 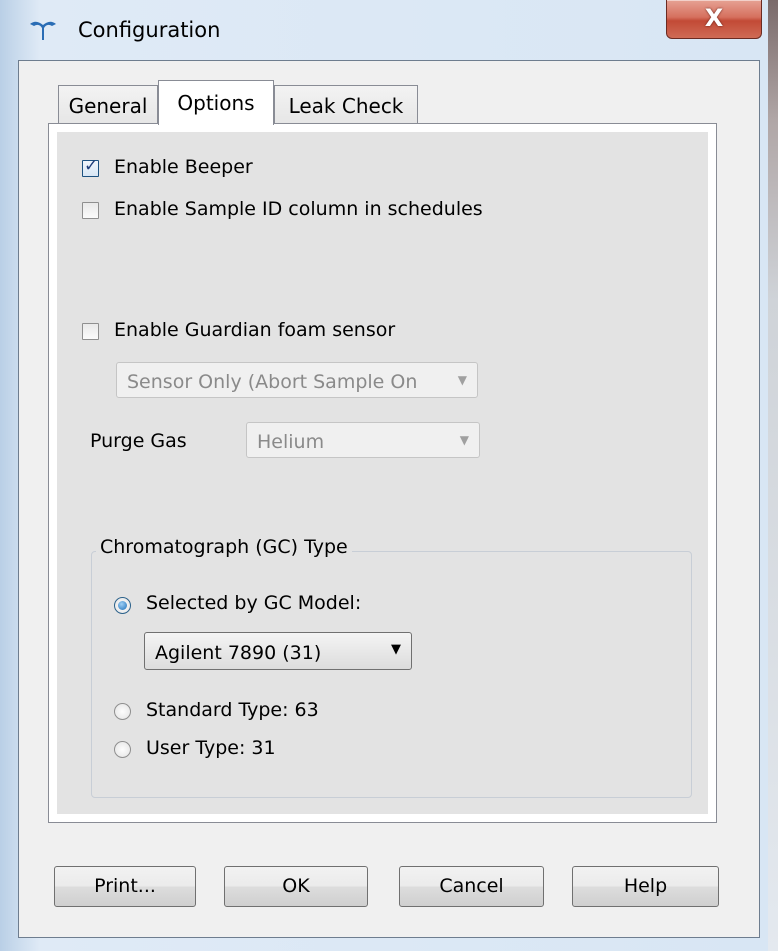 What do you see at coordinates (90, 331) in the screenshot?
I see `enable-guardian-checkbox` at bounding box center [90, 331].